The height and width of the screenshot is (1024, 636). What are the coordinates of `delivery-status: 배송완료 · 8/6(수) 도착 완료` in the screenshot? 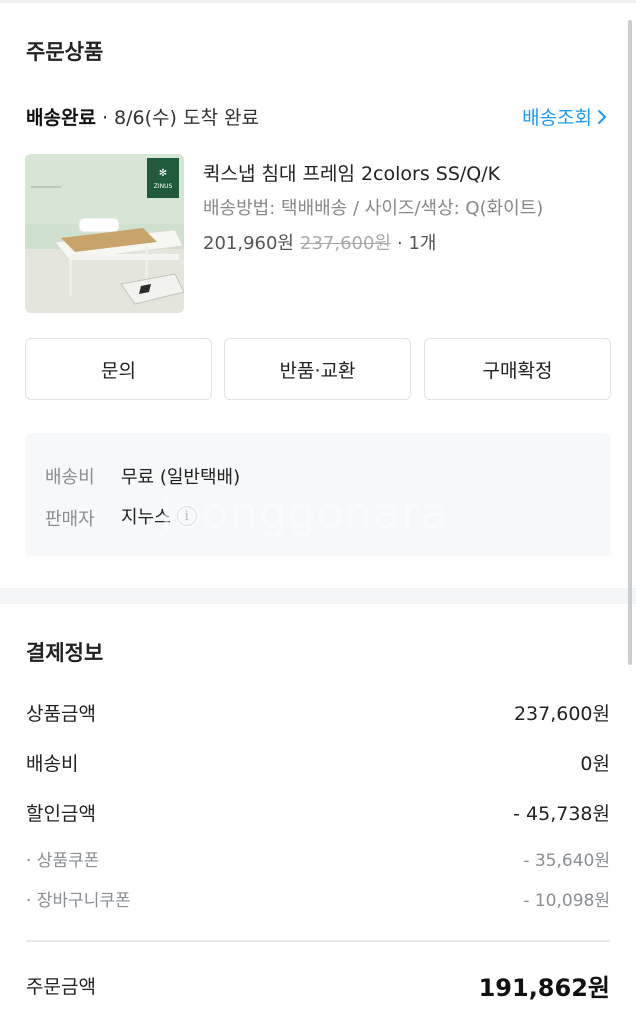 It's located at (142, 116).